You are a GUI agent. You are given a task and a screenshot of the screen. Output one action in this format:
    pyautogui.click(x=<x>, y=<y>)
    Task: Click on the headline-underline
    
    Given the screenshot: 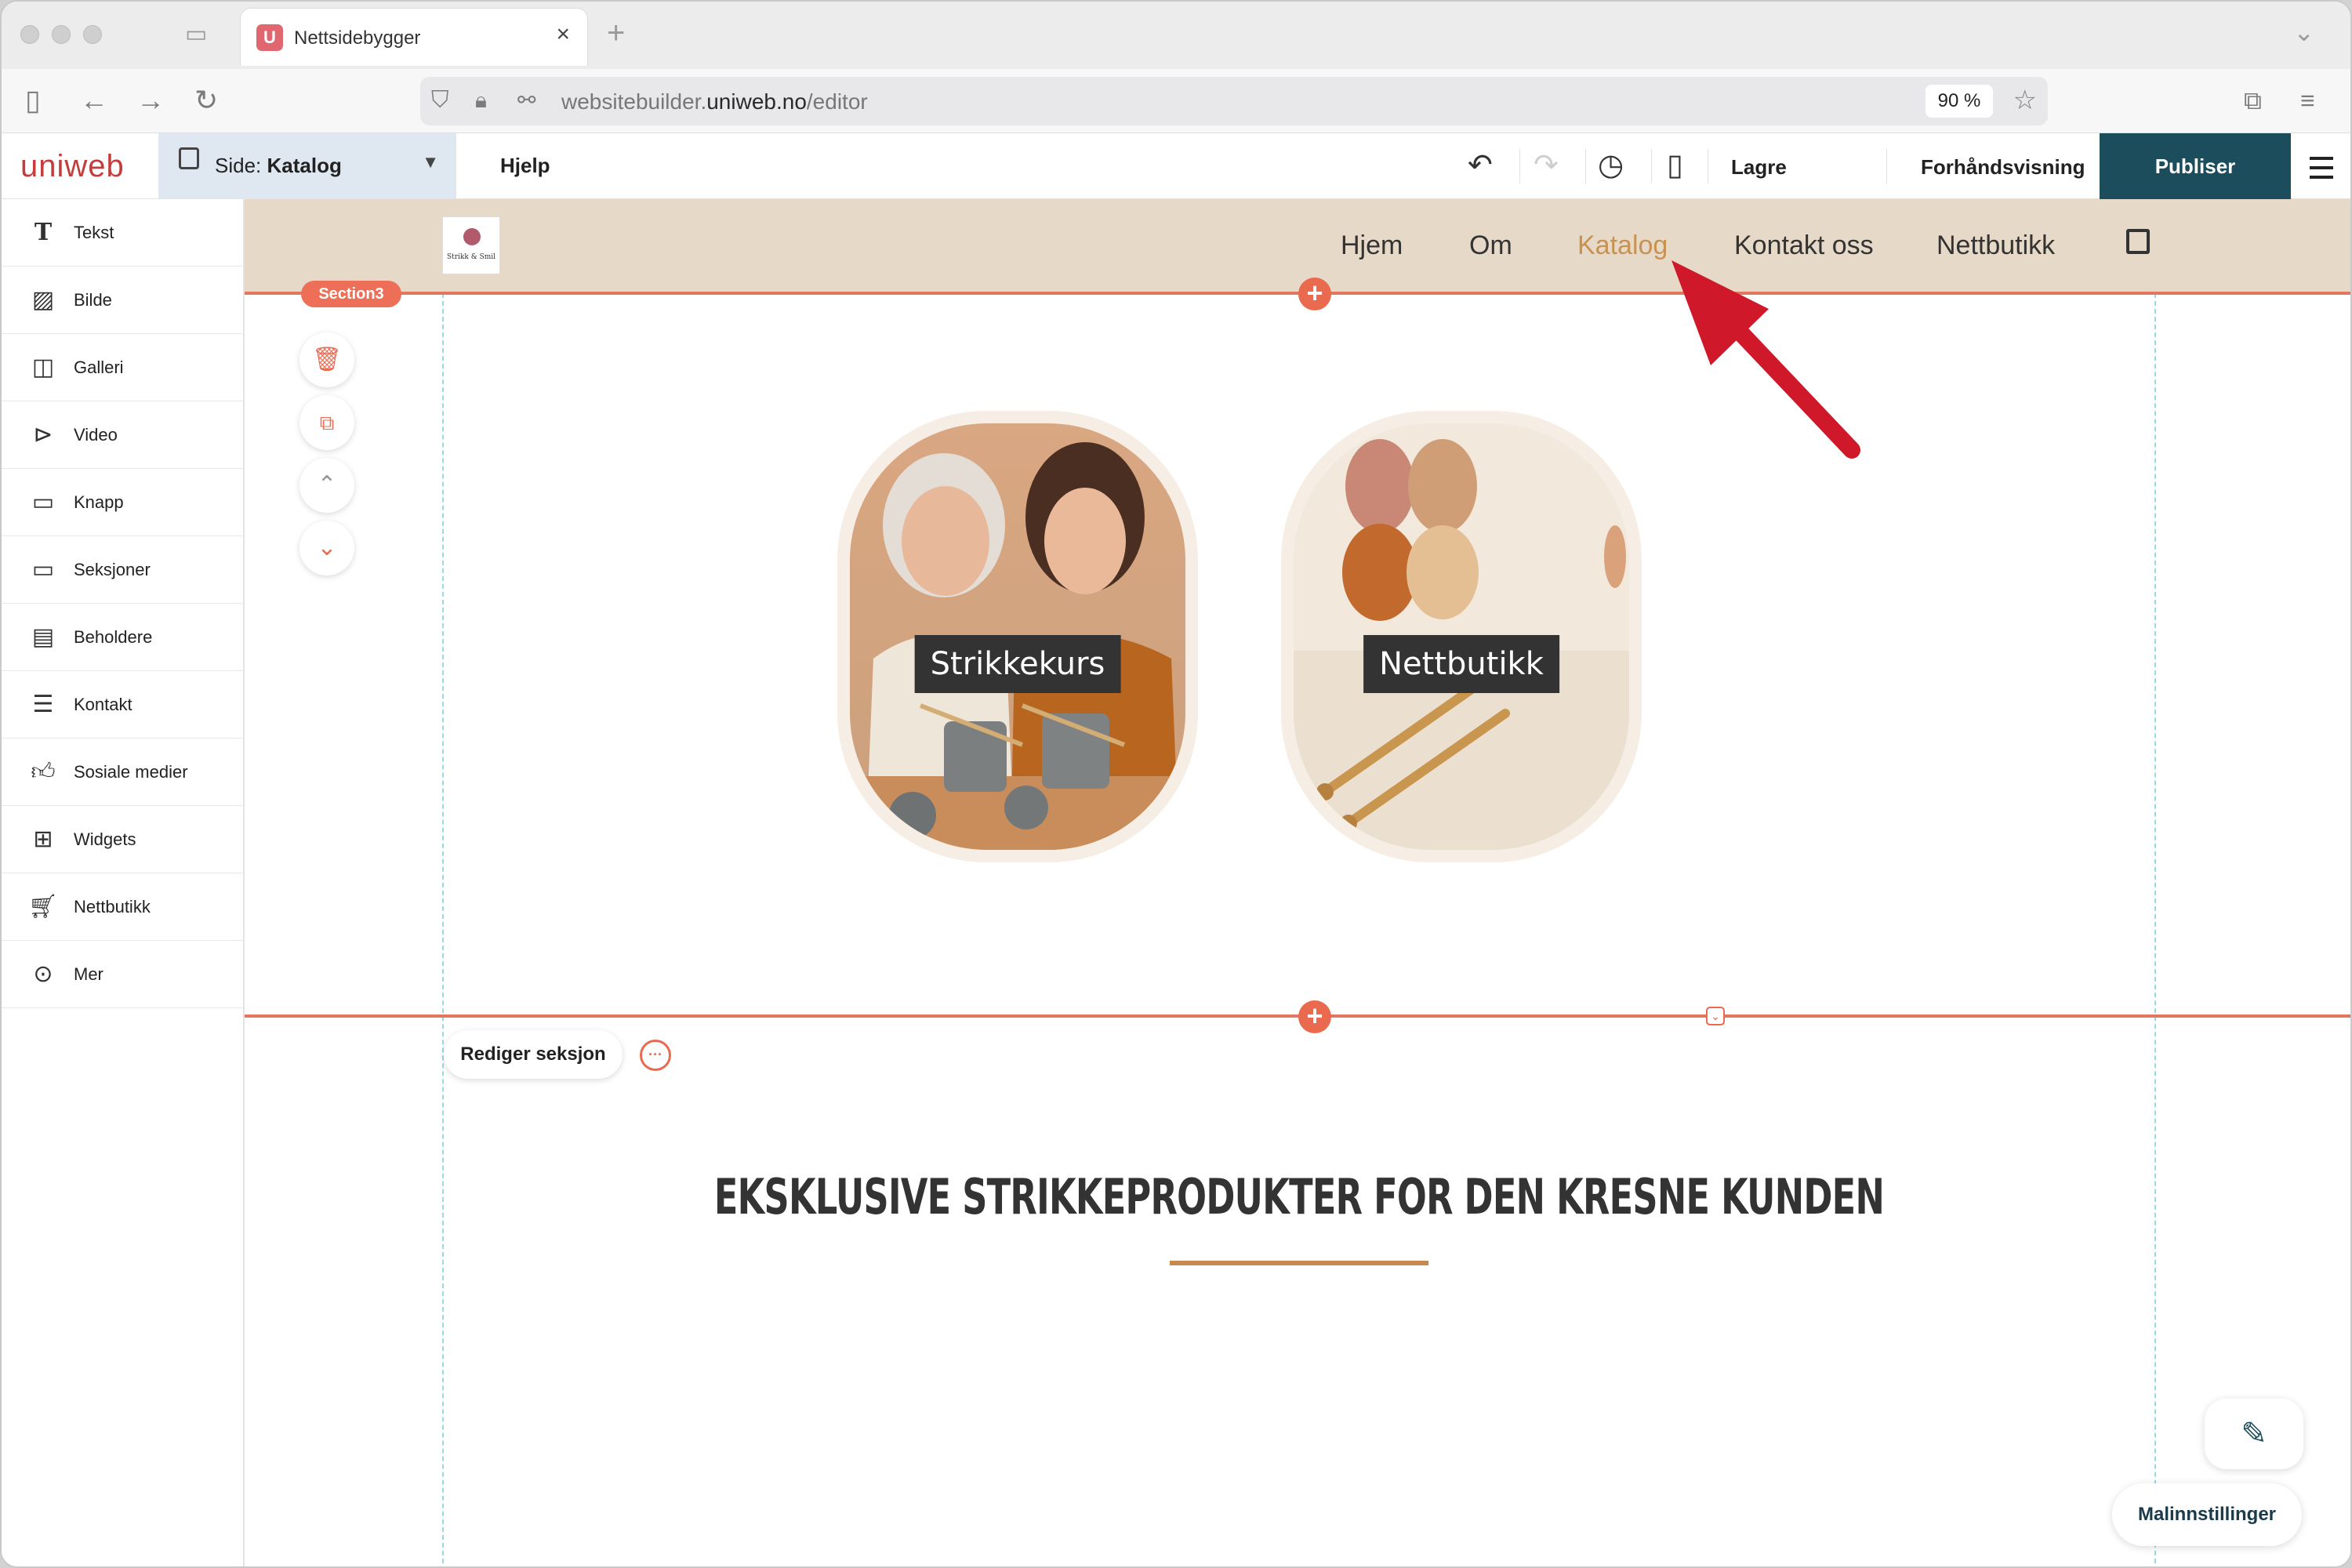 What is the action you would take?
    pyautogui.click(x=1299, y=1263)
    